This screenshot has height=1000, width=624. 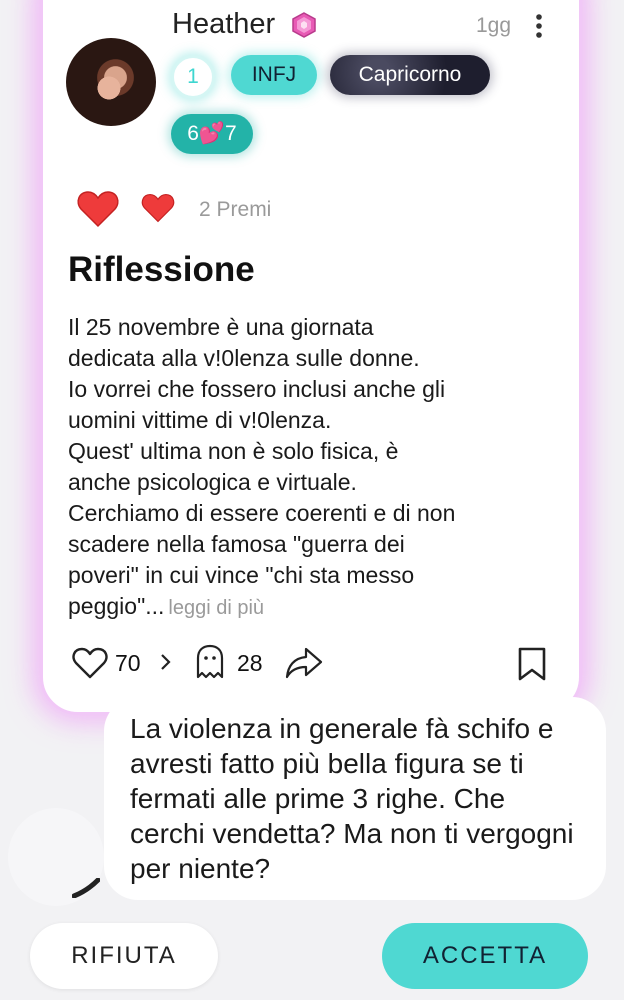 What do you see at coordinates (304, 663) in the screenshot?
I see `share-icon` at bounding box center [304, 663].